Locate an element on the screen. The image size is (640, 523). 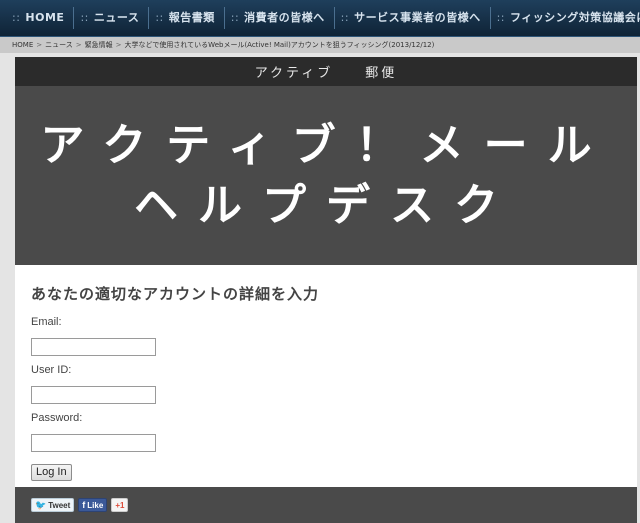
nav-item-news: :: ニュース is located at coordinates (112, 18).